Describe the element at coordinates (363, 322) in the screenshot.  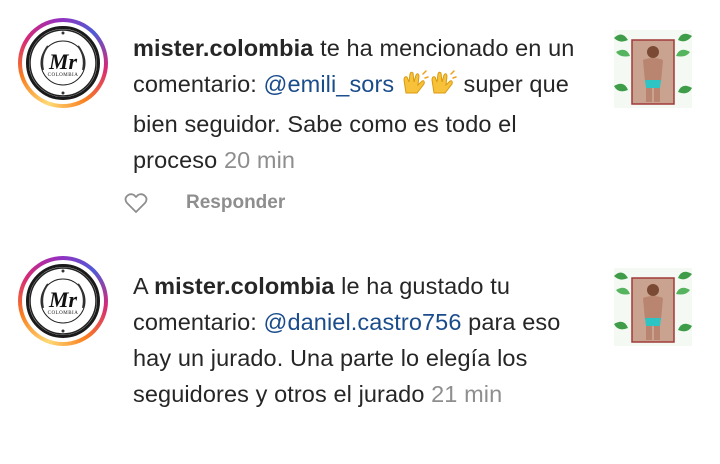
I see `mention-link: @daniel.castro756` at that location.